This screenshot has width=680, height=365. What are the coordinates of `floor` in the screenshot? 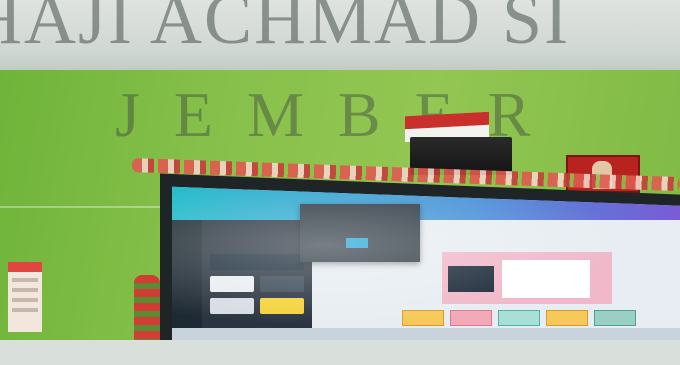 It's located at (340, 352).